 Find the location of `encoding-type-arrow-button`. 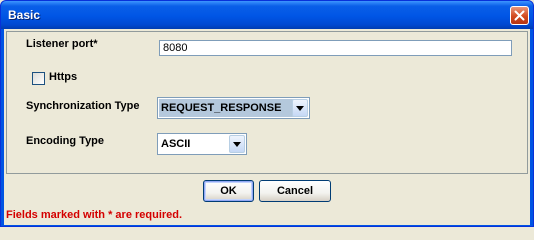

encoding-type-arrow-button is located at coordinates (237, 144).